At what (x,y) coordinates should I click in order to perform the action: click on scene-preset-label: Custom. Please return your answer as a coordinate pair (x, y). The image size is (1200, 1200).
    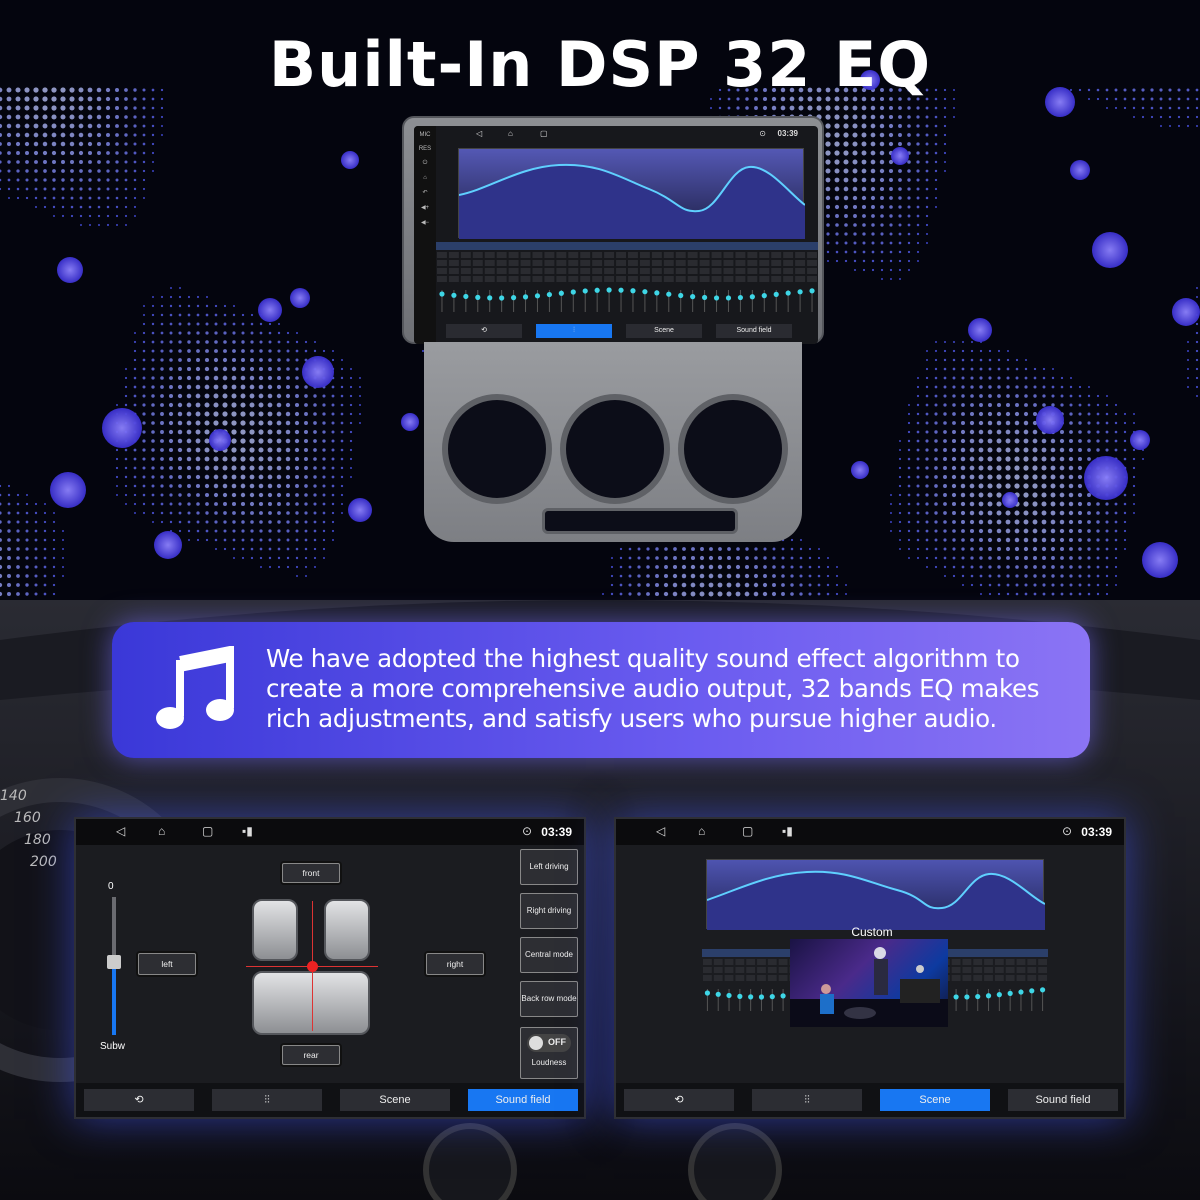
    Looking at the image, I should click on (872, 932).